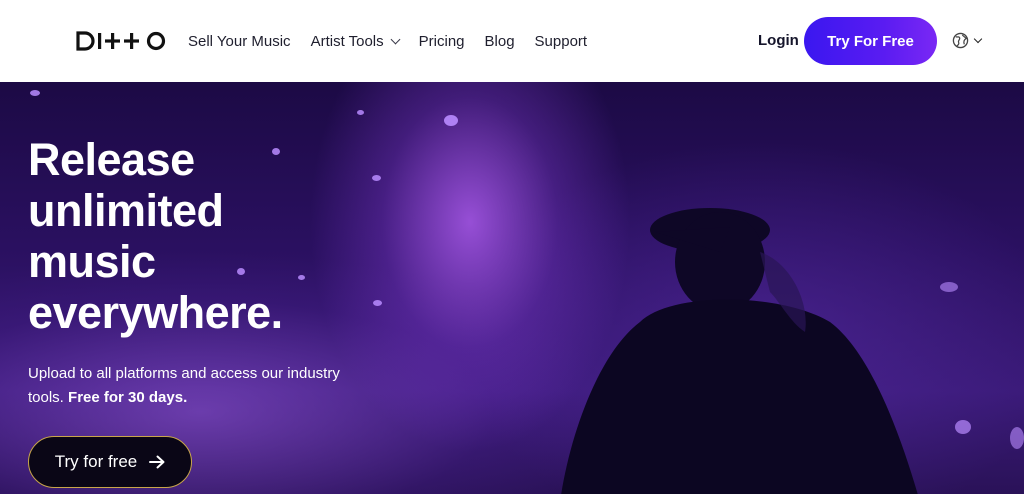 The image size is (1024, 494). I want to click on menu-item-label: Support, so click(561, 41).